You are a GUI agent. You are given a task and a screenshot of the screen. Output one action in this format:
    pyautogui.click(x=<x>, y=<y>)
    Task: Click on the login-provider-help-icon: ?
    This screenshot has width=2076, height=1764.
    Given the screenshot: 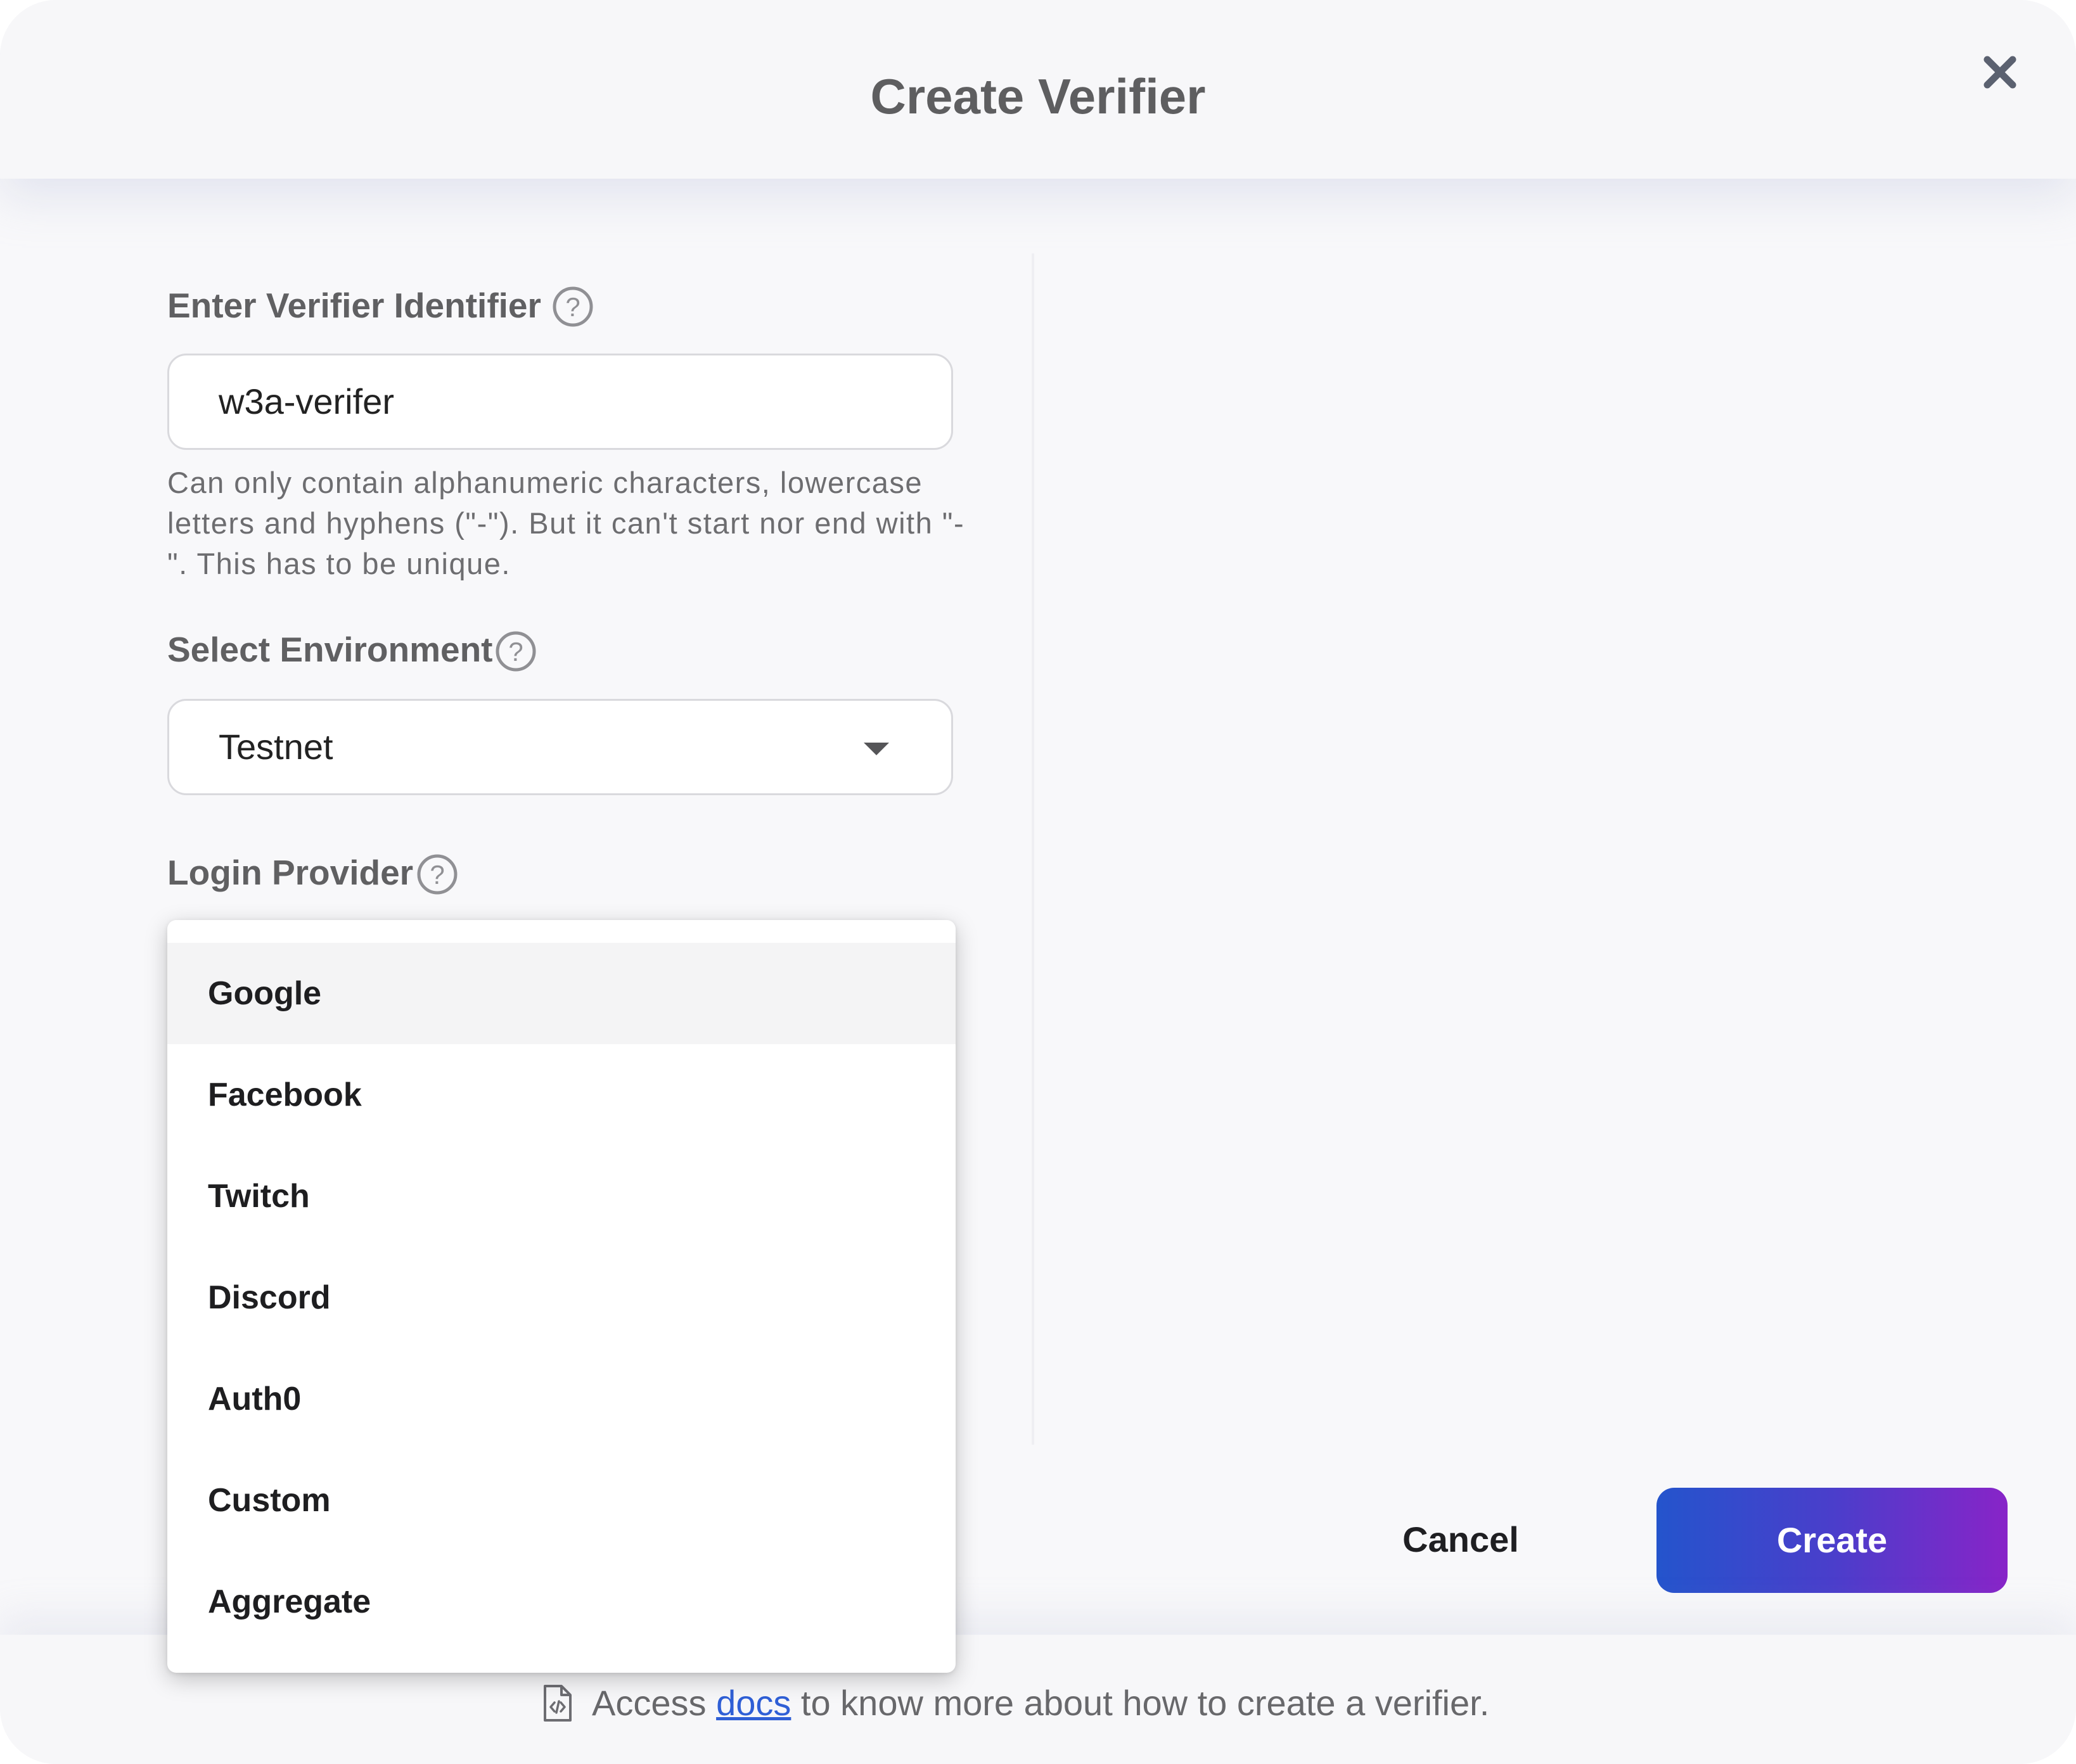 What is the action you would take?
    pyautogui.click(x=437, y=874)
    